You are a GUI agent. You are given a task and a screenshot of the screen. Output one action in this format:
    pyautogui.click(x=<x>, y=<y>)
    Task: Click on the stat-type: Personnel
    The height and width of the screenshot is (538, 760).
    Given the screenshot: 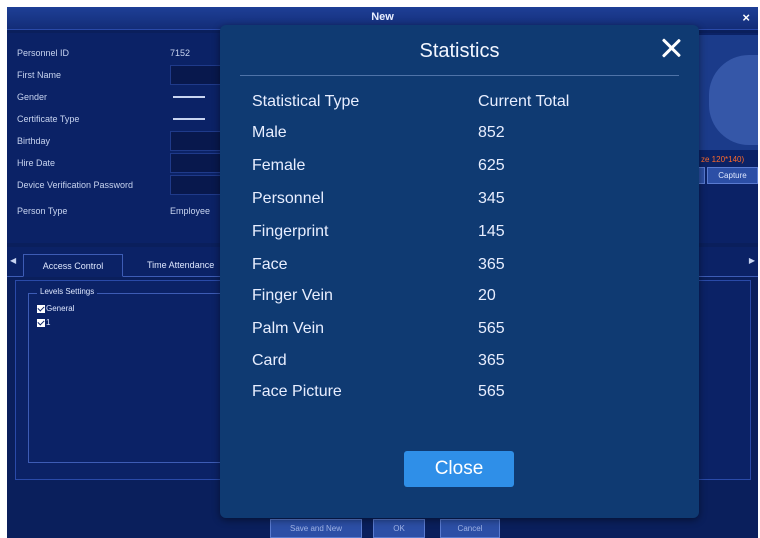 What is the action you would take?
    pyautogui.click(x=288, y=198)
    